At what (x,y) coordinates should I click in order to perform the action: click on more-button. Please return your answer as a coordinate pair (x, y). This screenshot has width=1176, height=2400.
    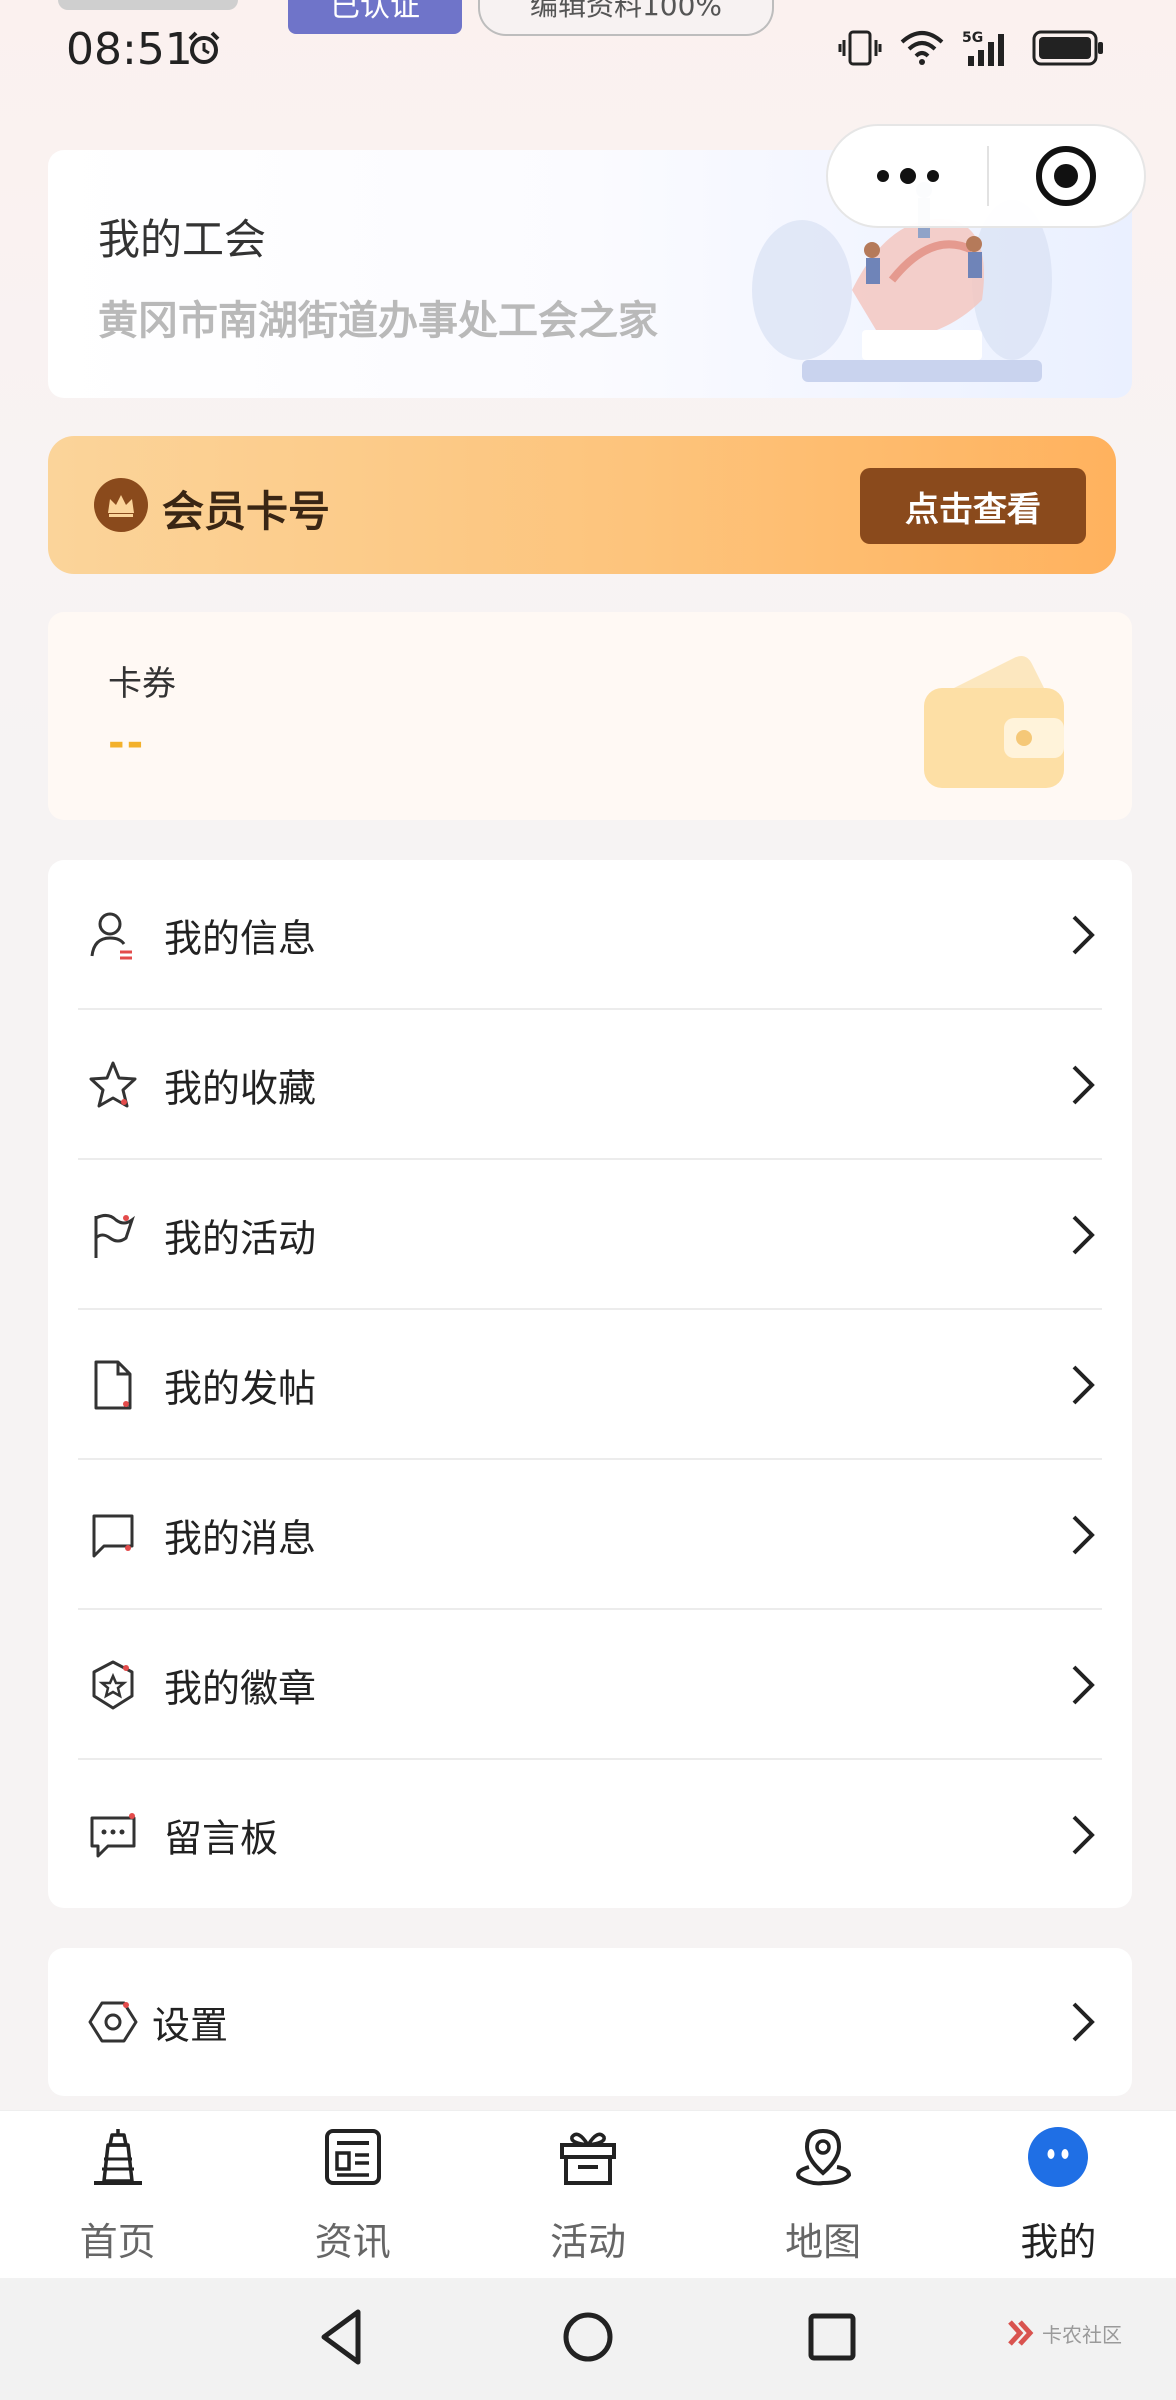
    Looking at the image, I should click on (907, 176).